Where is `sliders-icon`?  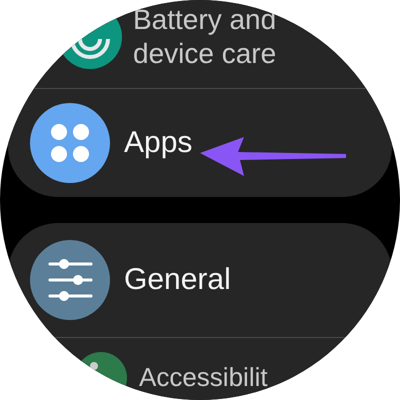 sliders-icon is located at coordinates (70, 280).